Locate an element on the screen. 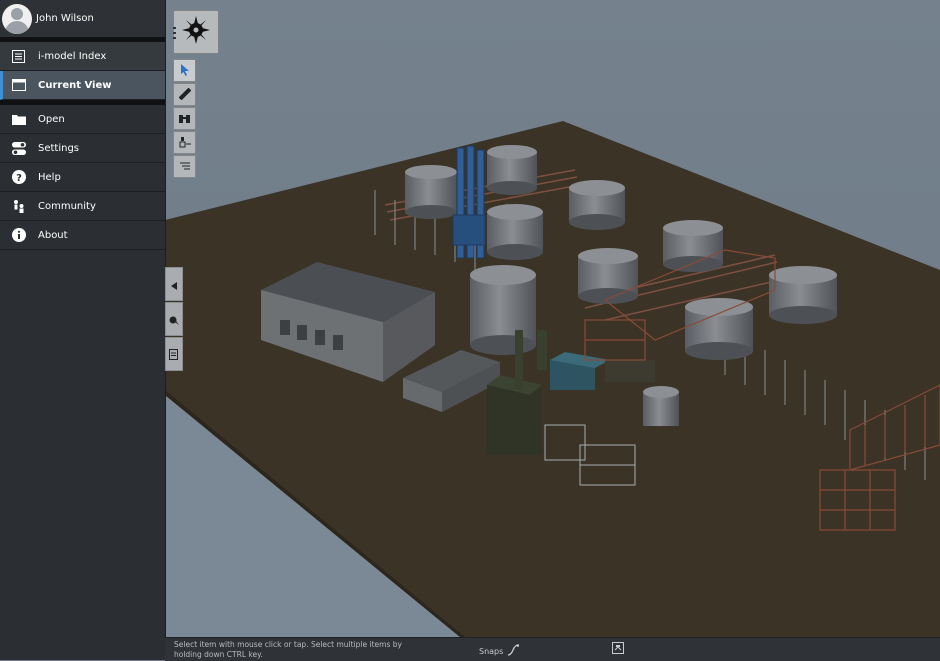  menu-item-settings: Settings is located at coordinates (82, 148).